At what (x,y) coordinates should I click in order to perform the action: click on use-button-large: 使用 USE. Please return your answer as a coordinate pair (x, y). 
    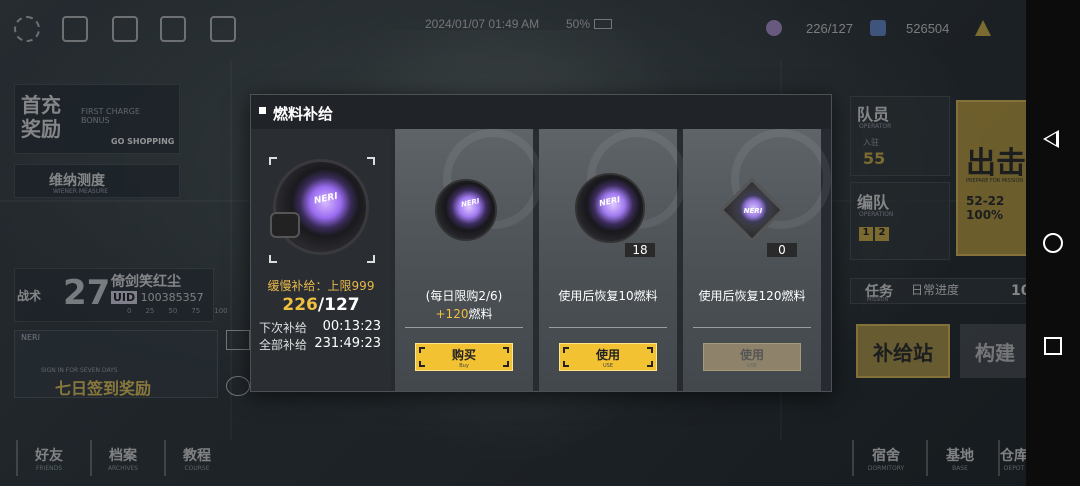
    Looking at the image, I should click on (752, 357).